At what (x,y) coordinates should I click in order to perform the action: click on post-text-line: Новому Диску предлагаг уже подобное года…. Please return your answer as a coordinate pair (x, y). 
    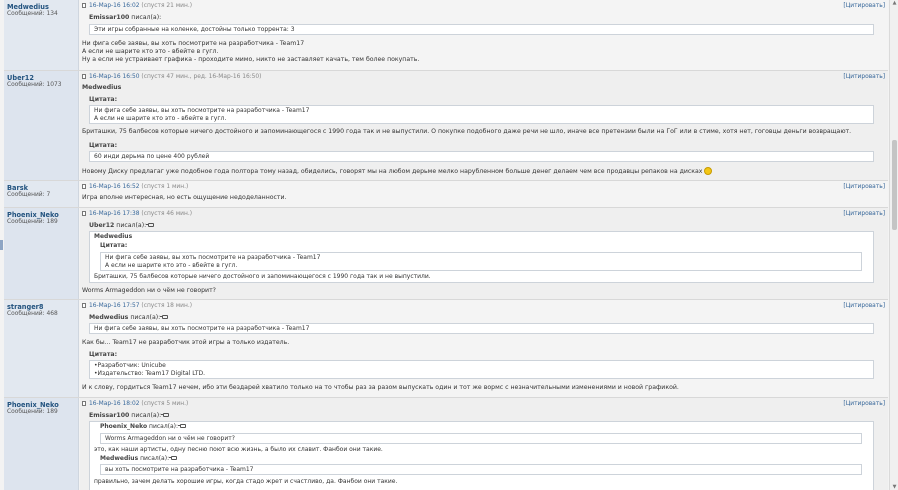
    Looking at the image, I should click on (397, 171).